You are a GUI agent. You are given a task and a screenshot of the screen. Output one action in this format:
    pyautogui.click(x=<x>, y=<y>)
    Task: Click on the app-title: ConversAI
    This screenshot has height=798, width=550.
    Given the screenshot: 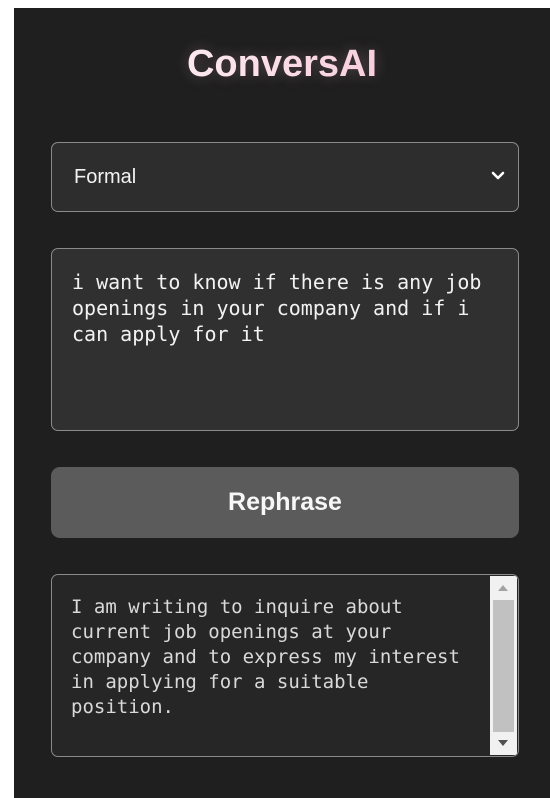 What is the action you would take?
    pyautogui.click(x=282, y=64)
    